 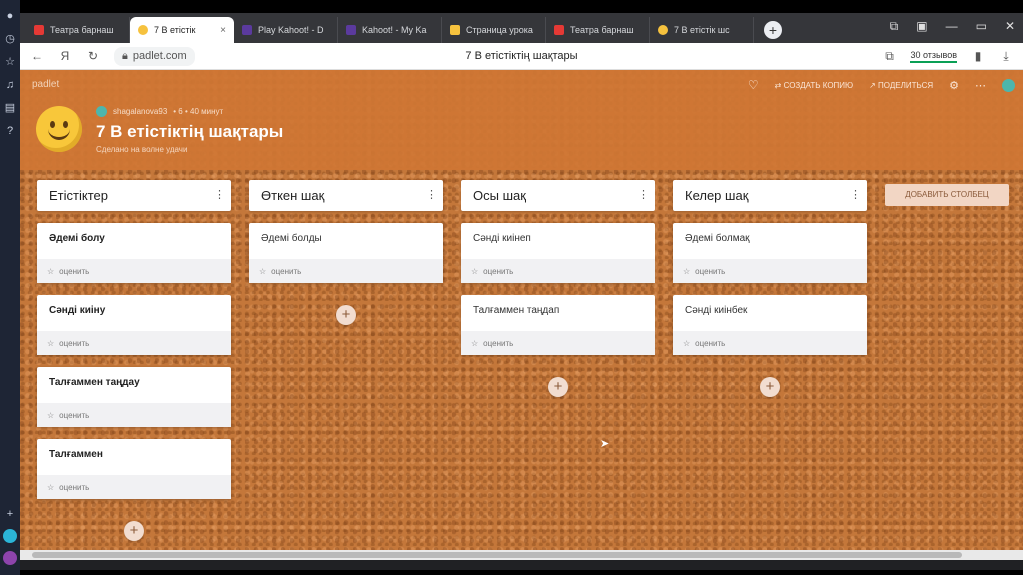 I want to click on column-title: Келер шақ, so click(x=717, y=195).